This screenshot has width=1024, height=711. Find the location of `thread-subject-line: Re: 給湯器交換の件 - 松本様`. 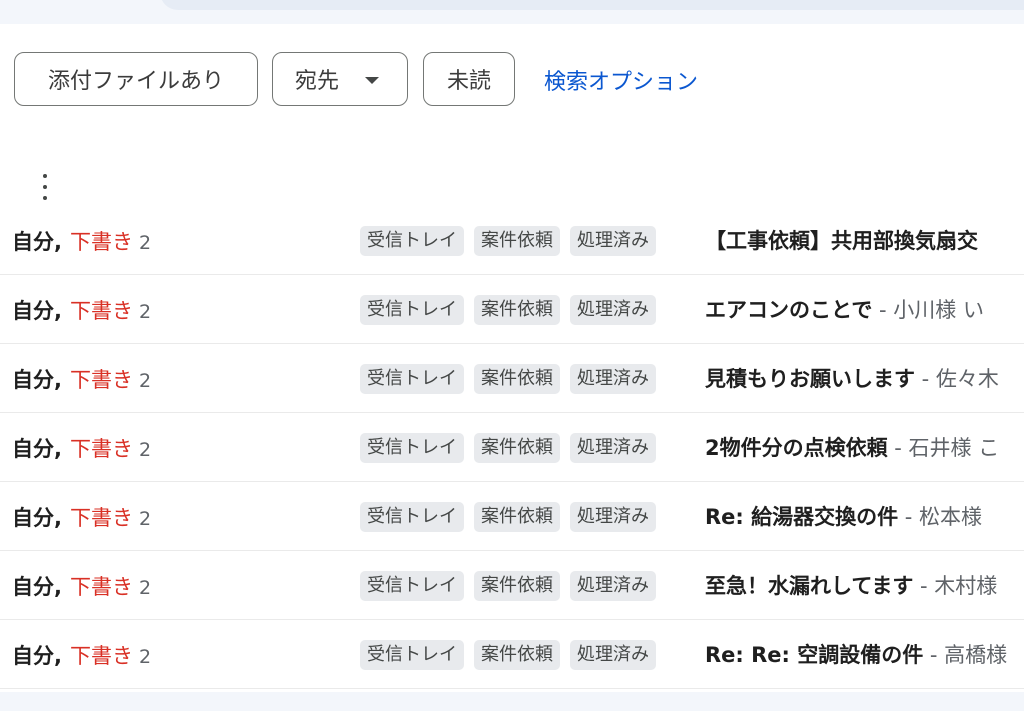

thread-subject-line: Re: 給湯器交換の件 - 松本様 is located at coordinates (843, 516).